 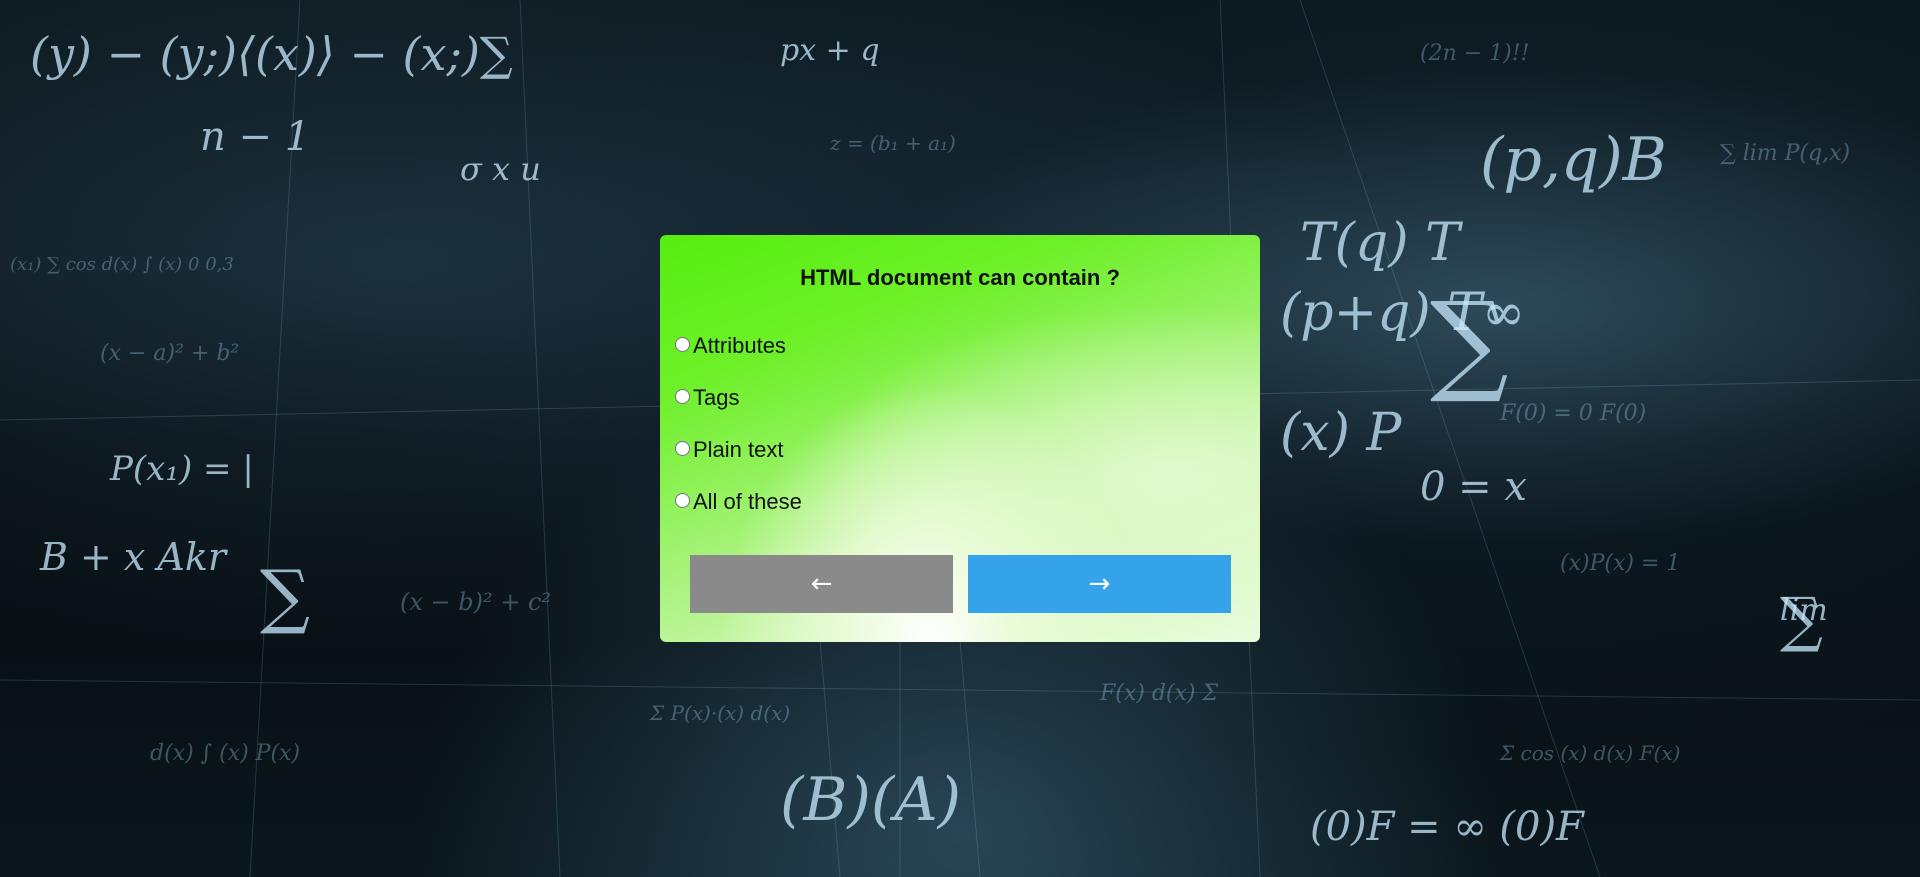 I want to click on svg-text: Σ cos (x) d(x) F(x), so click(x=1589, y=753).